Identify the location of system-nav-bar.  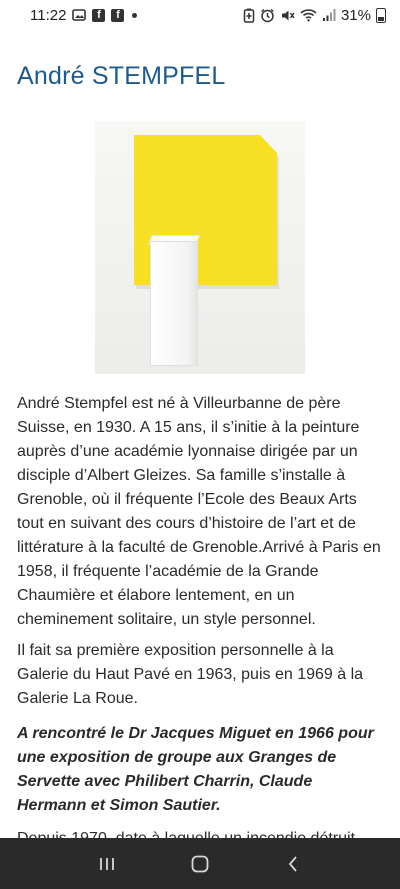
(200, 863).